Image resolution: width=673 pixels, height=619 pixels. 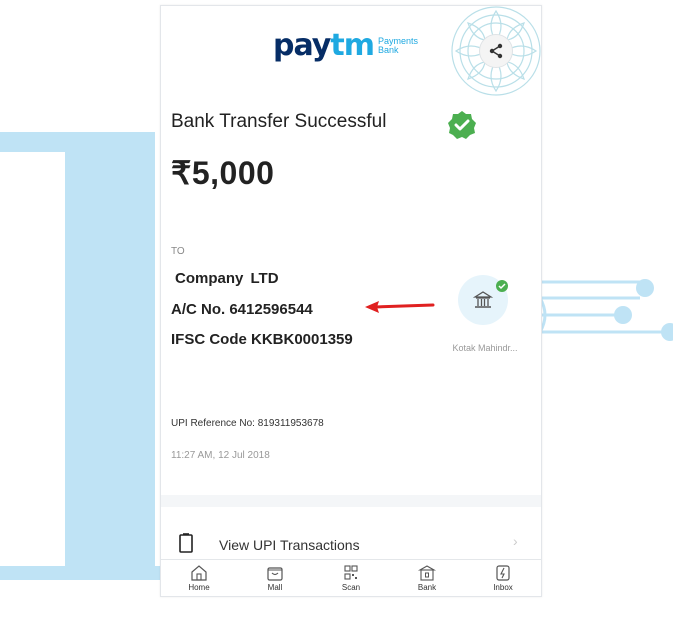 What do you see at coordinates (178, 251) in the screenshot?
I see `to-label: TO` at bounding box center [178, 251].